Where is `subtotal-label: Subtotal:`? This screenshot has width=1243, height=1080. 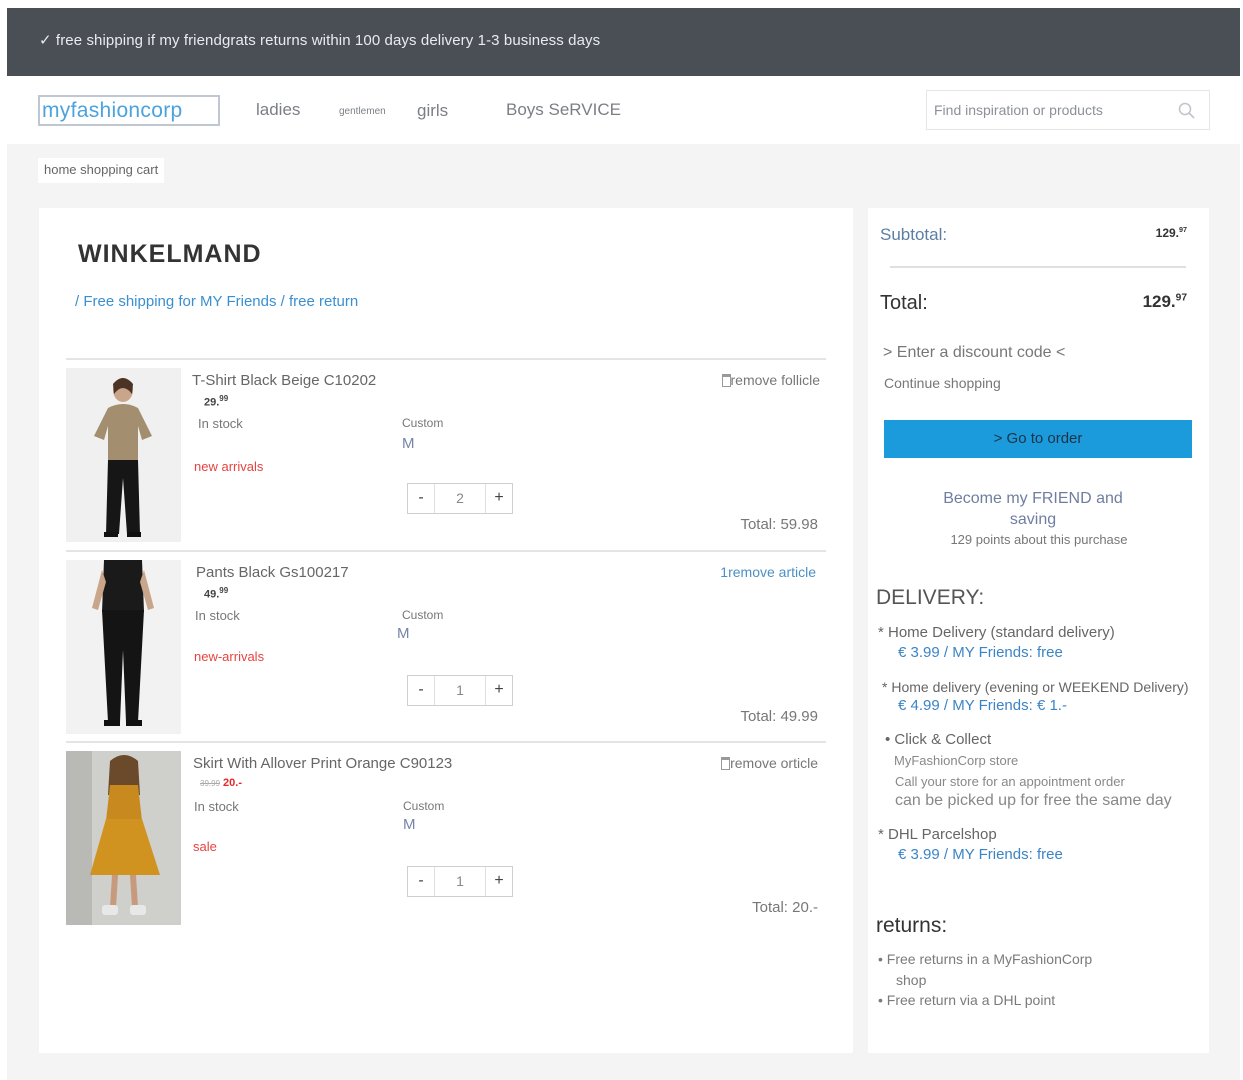 subtotal-label: Subtotal: is located at coordinates (914, 234).